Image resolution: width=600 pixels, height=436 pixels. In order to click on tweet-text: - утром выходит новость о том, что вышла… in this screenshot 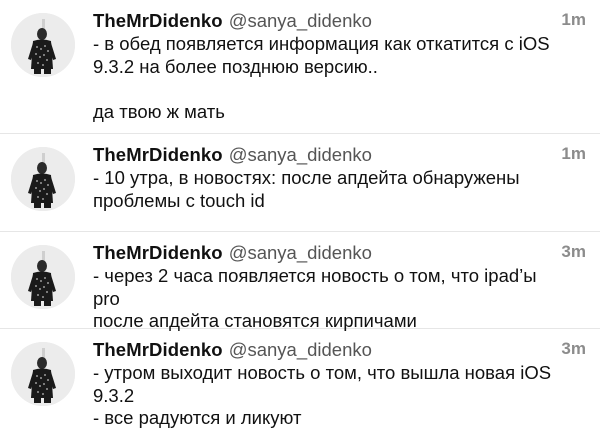, I will do `click(322, 395)`.